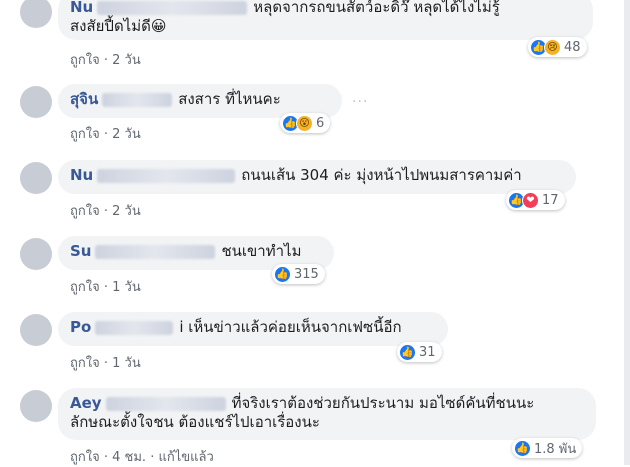  Describe the element at coordinates (195, 422) in the screenshot. I see `comment-text-line2: ลักษณะตั้งใจชน ต้องแชร์ไปเอาเรื่องนะ` at that location.